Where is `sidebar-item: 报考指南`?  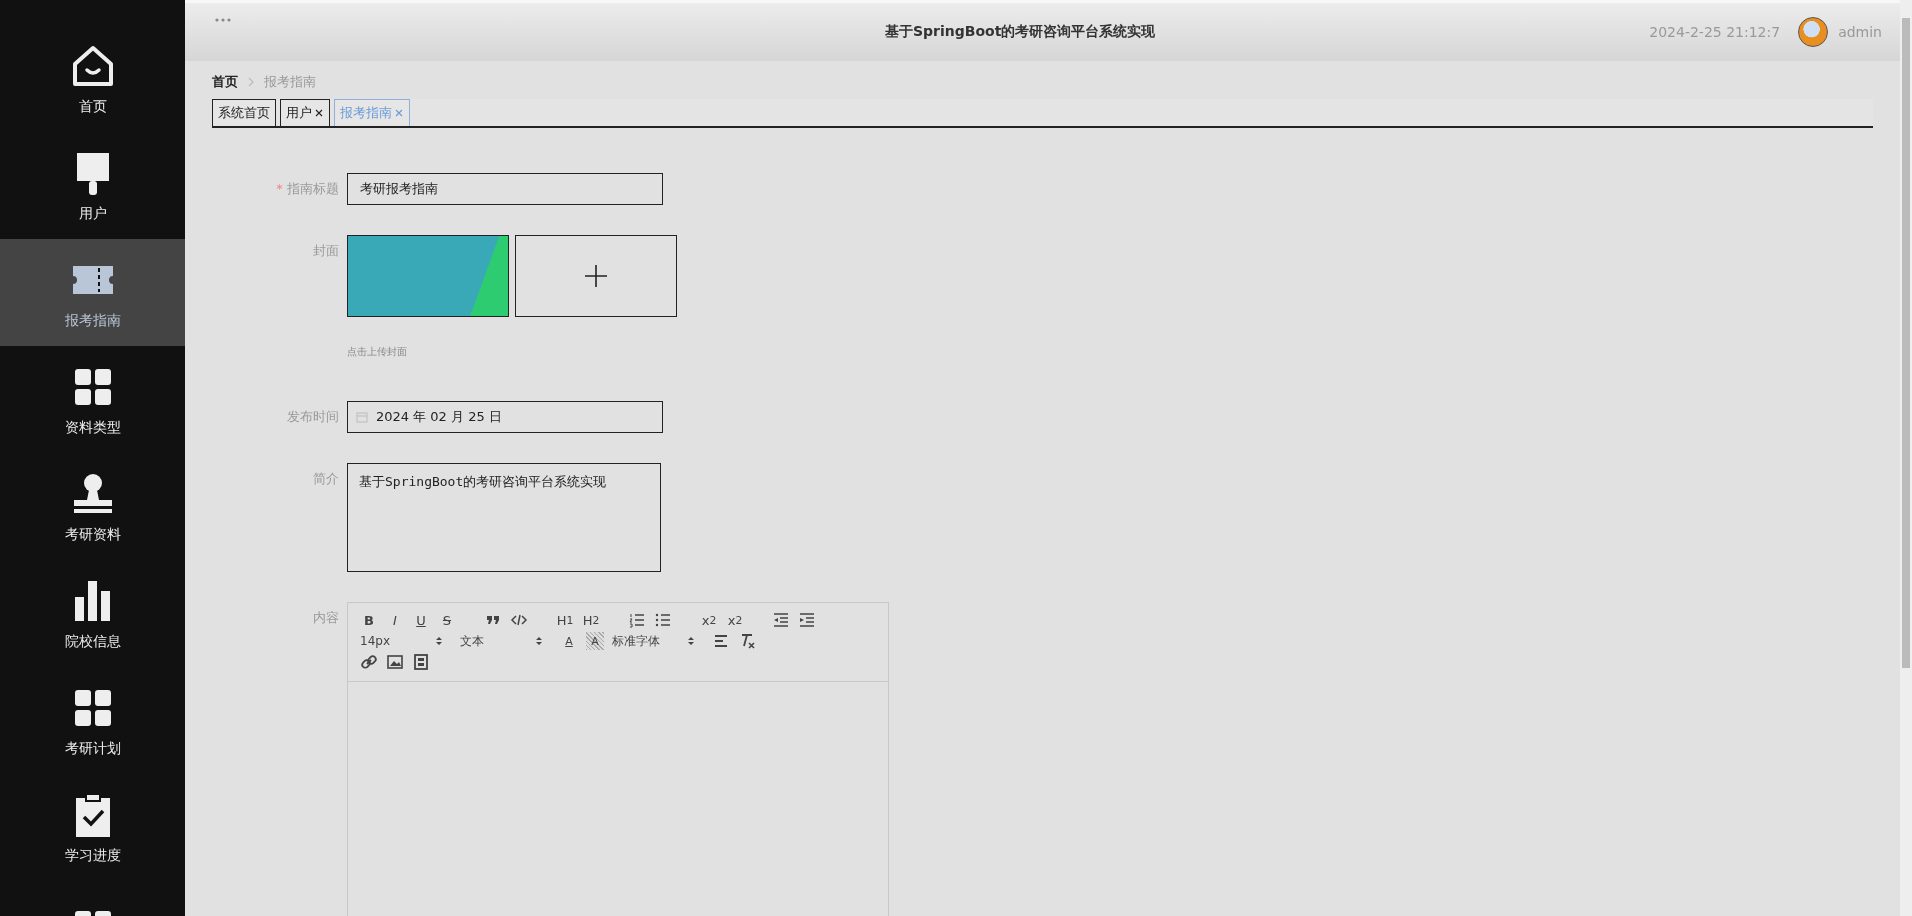 sidebar-item: 报考指南 is located at coordinates (92, 292).